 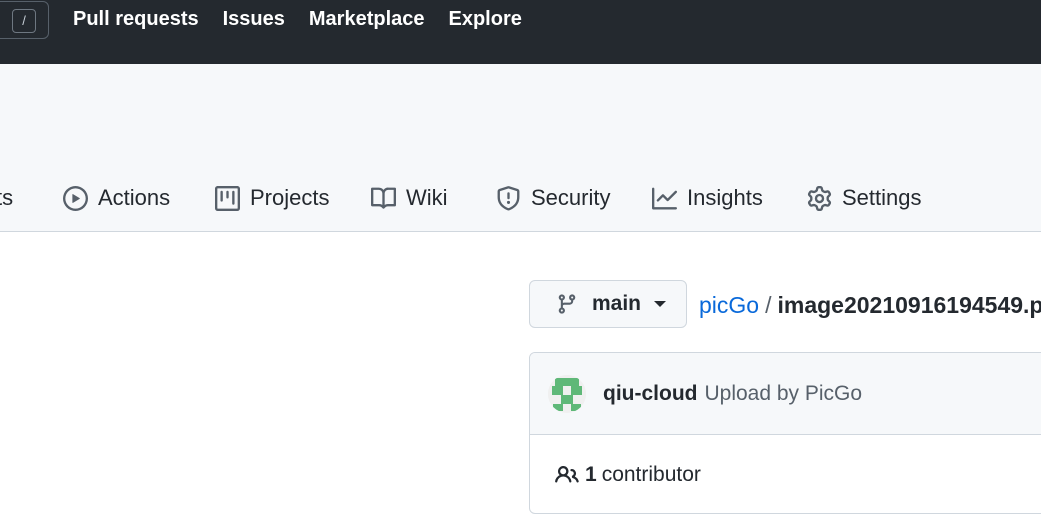 I want to click on search-box: /, so click(x=24, y=20).